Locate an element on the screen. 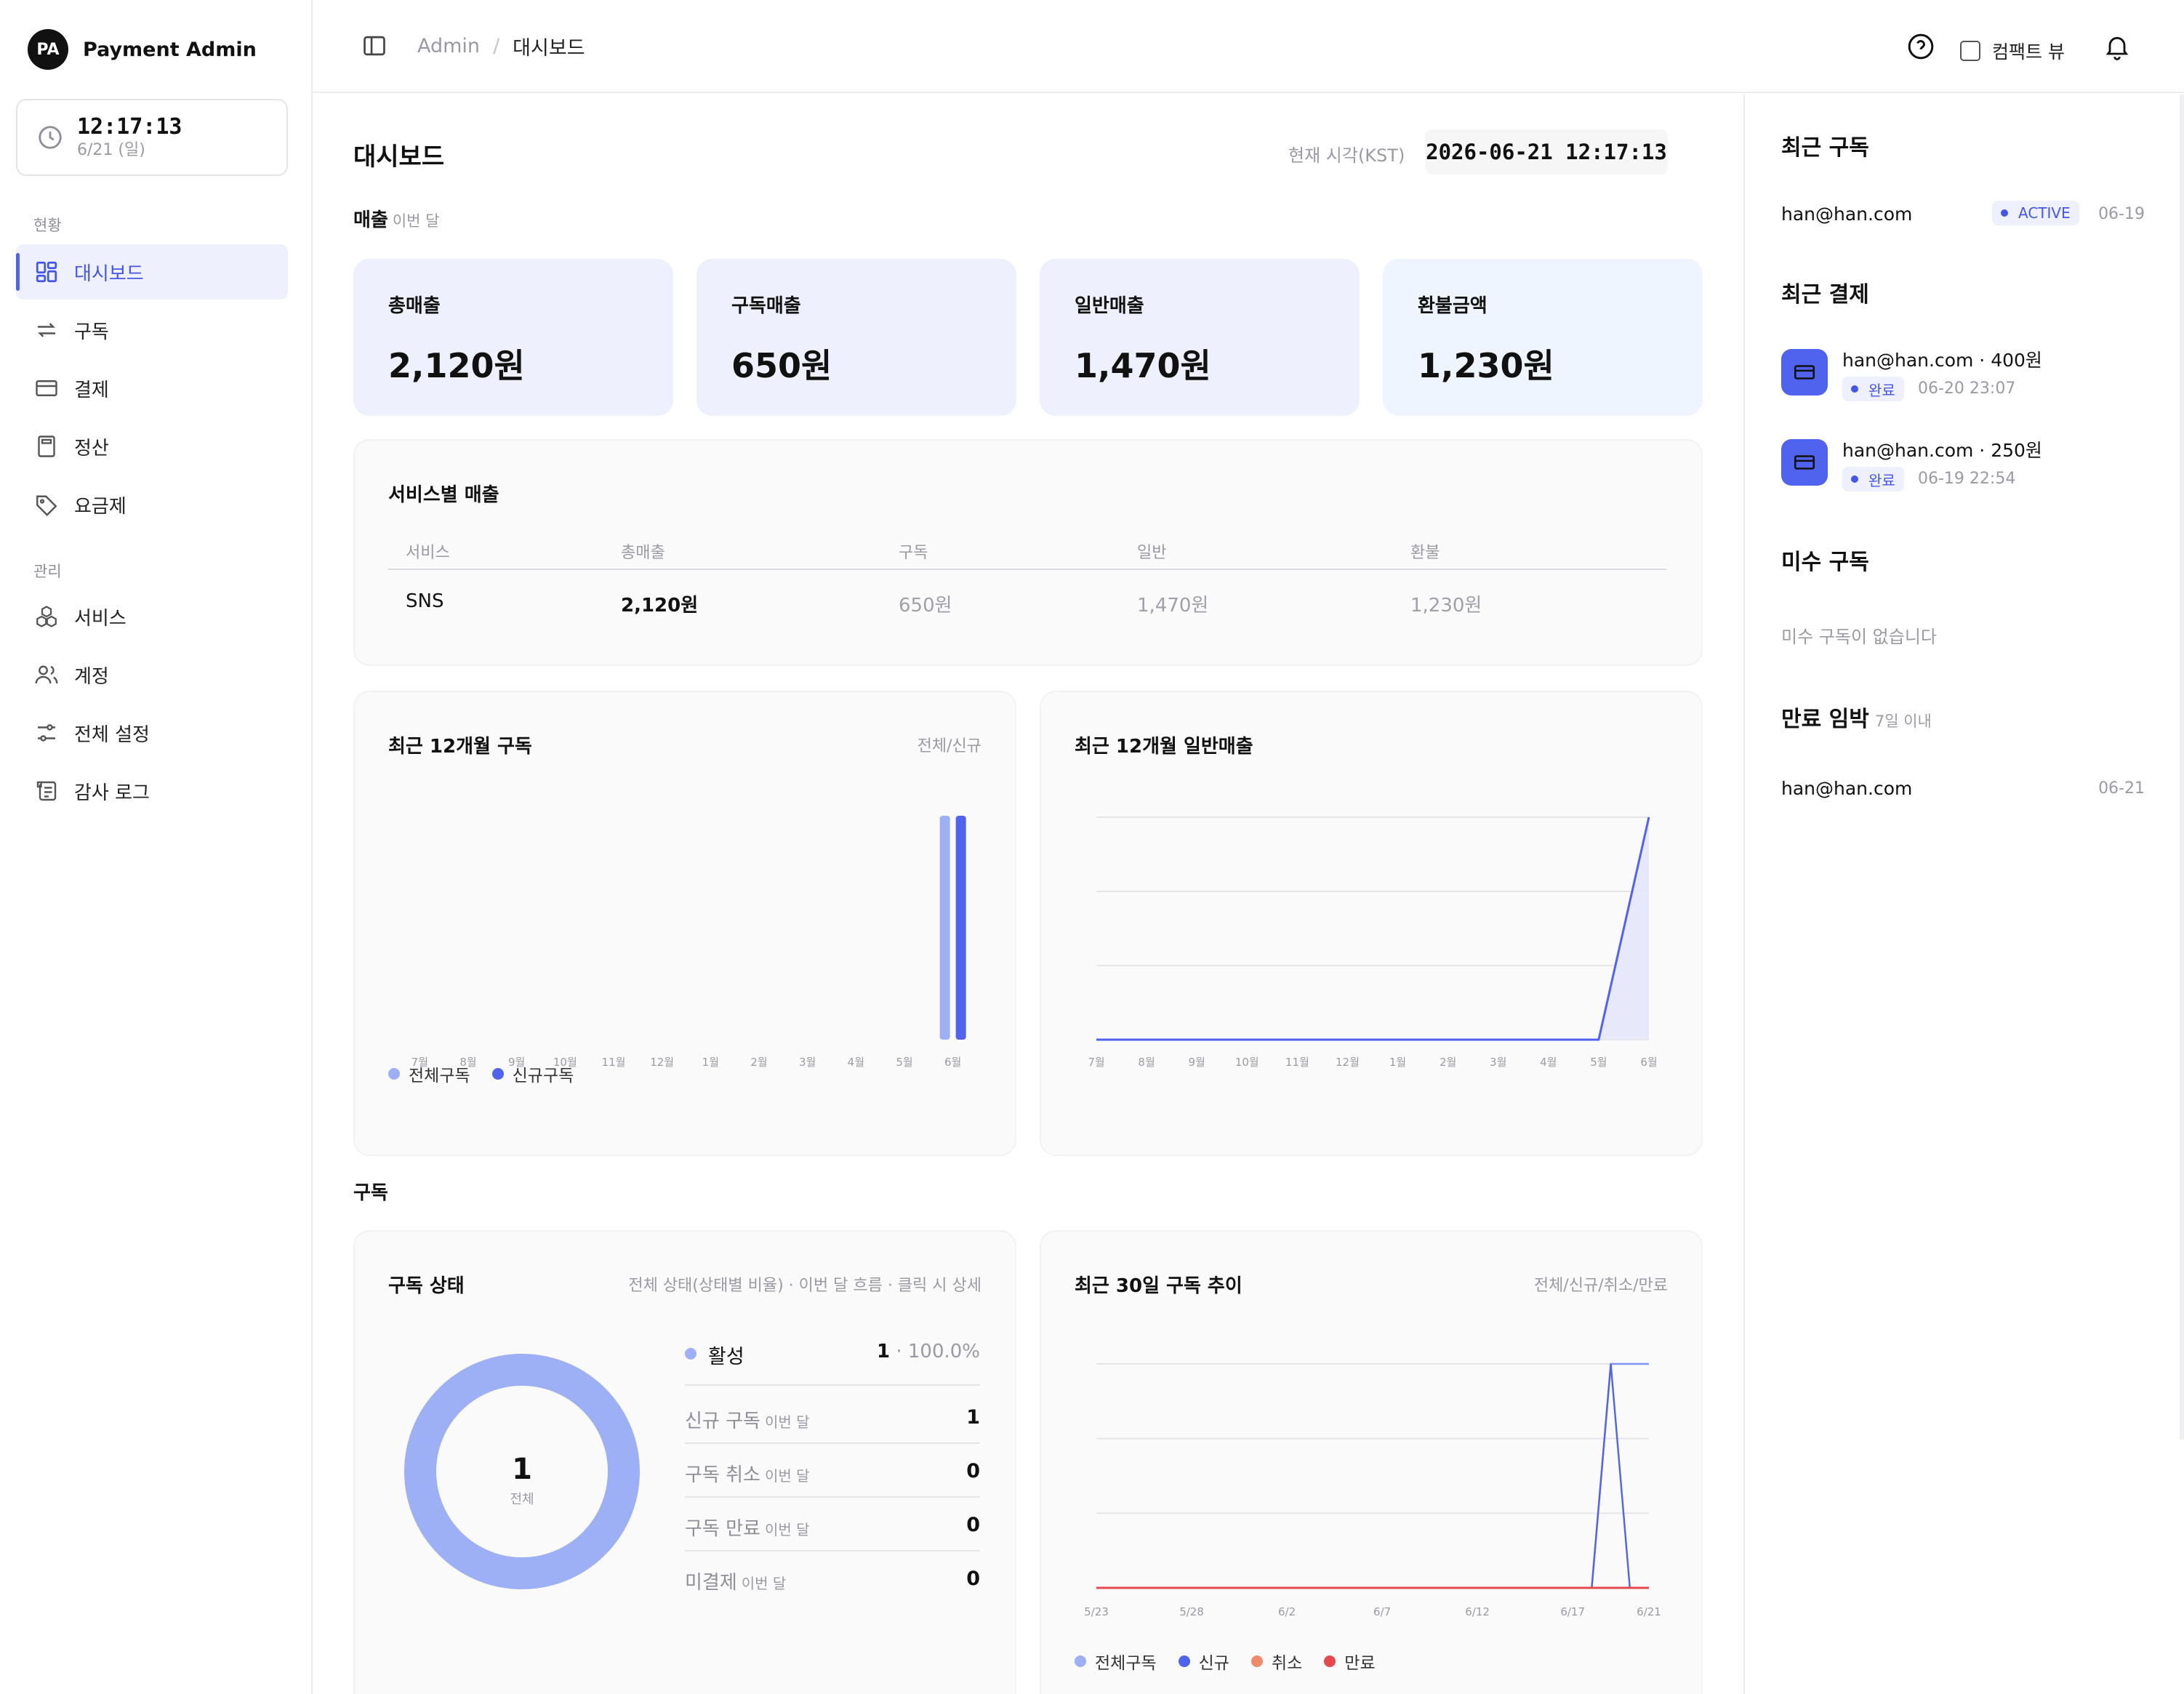 The height and width of the screenshot is (1694, 2184). column-header: 구독 is located at coordinates (913, 553).